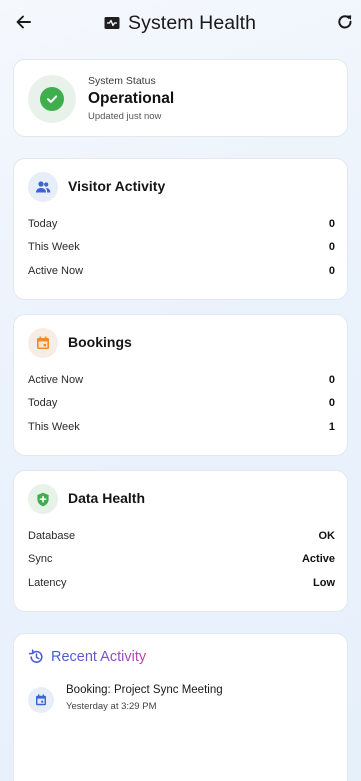  What do you see at coordinates (43, 499) in the screenshot?
I see `shield-icon` at bounding box center [43, 499].